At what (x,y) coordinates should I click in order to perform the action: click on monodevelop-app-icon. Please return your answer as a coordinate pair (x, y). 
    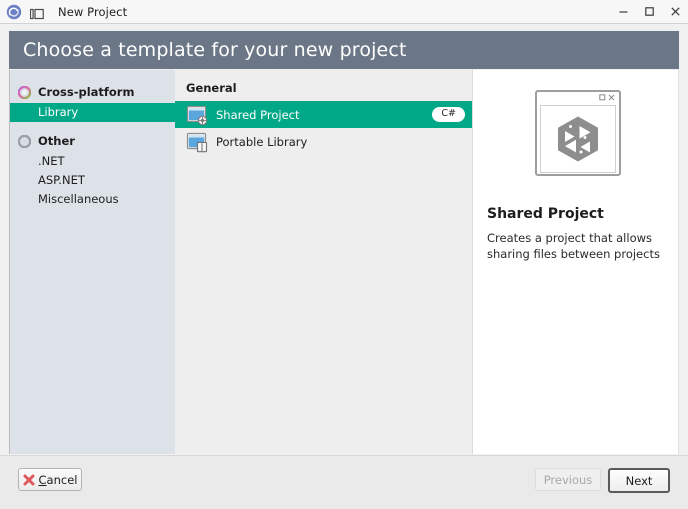
    Looking at the image, I should click on (14, 12).